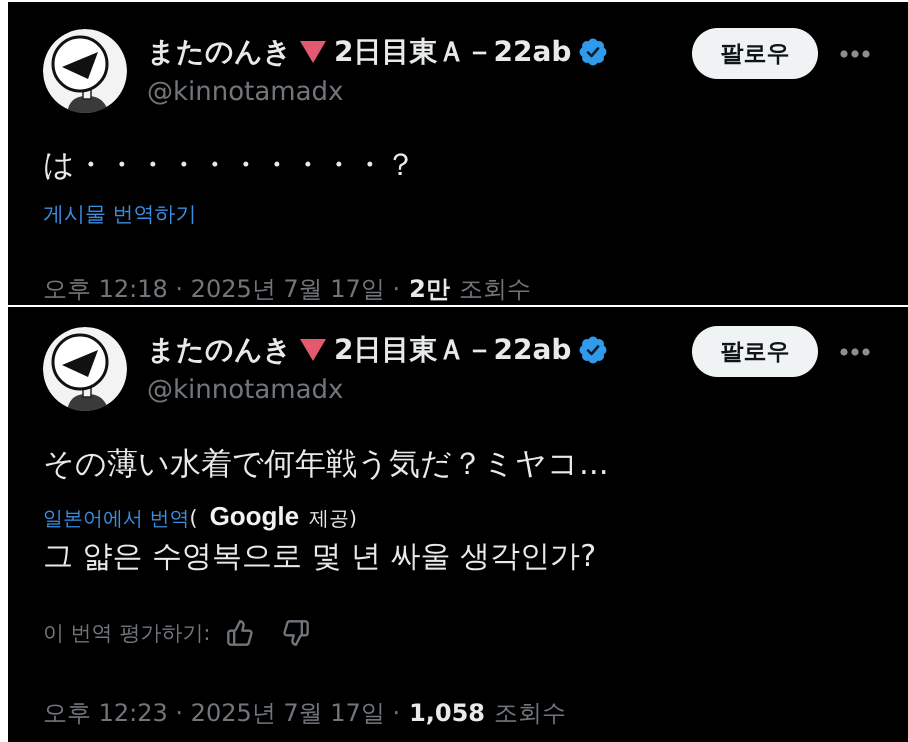 The width and height of the screenshot is (908, 742). I want to click on translated-text: 그 얇은 수영복으로 몇 년 싸울 생각인가?, so click(320, 557).